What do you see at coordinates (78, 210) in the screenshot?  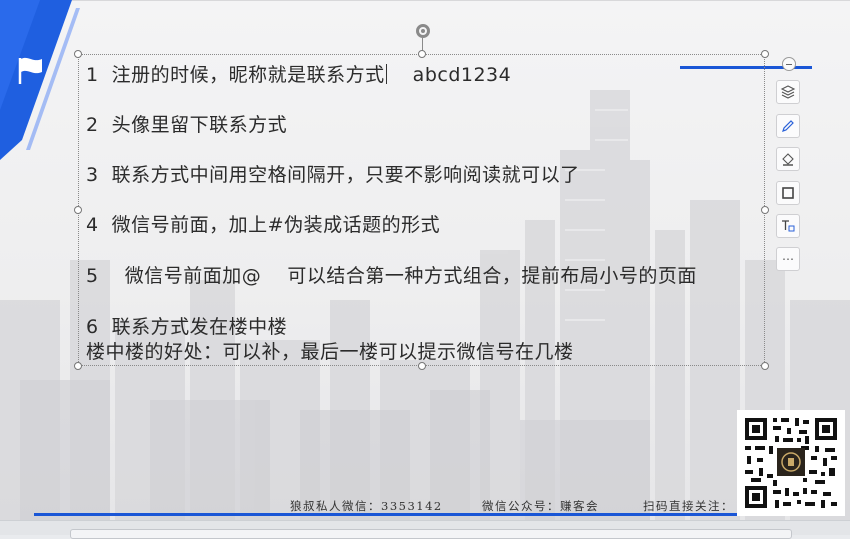 I see `resize-handle-left` at bounding box center [78, 210].